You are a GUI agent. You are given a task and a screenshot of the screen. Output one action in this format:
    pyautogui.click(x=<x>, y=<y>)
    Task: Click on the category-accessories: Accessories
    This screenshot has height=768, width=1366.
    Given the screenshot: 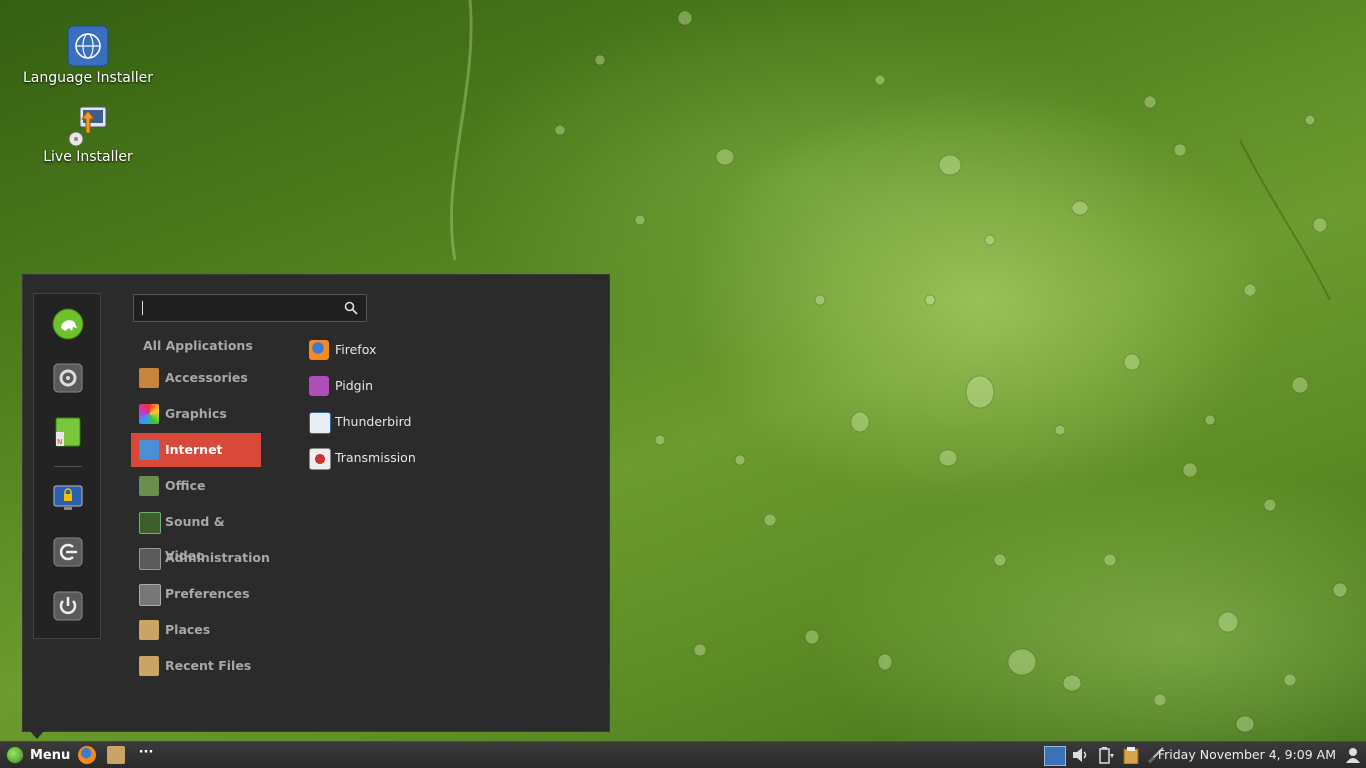 What is the action you would take?
    pyautogui.click(x=196, y=378)
    